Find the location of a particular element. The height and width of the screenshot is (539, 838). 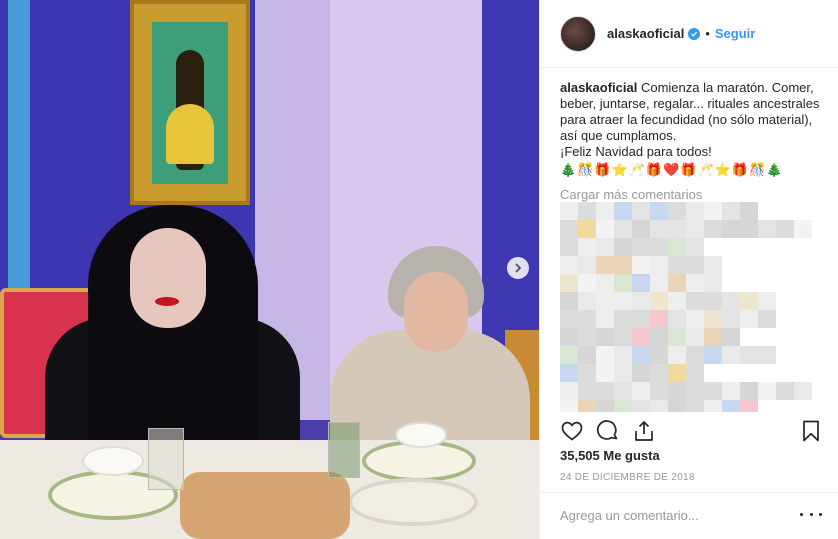

caption-emojis: 🎄🎊🎁⭐🥂🎁❤️🎁🥂⭐🎁🎊🎄 is located at coordinates (672, 169).